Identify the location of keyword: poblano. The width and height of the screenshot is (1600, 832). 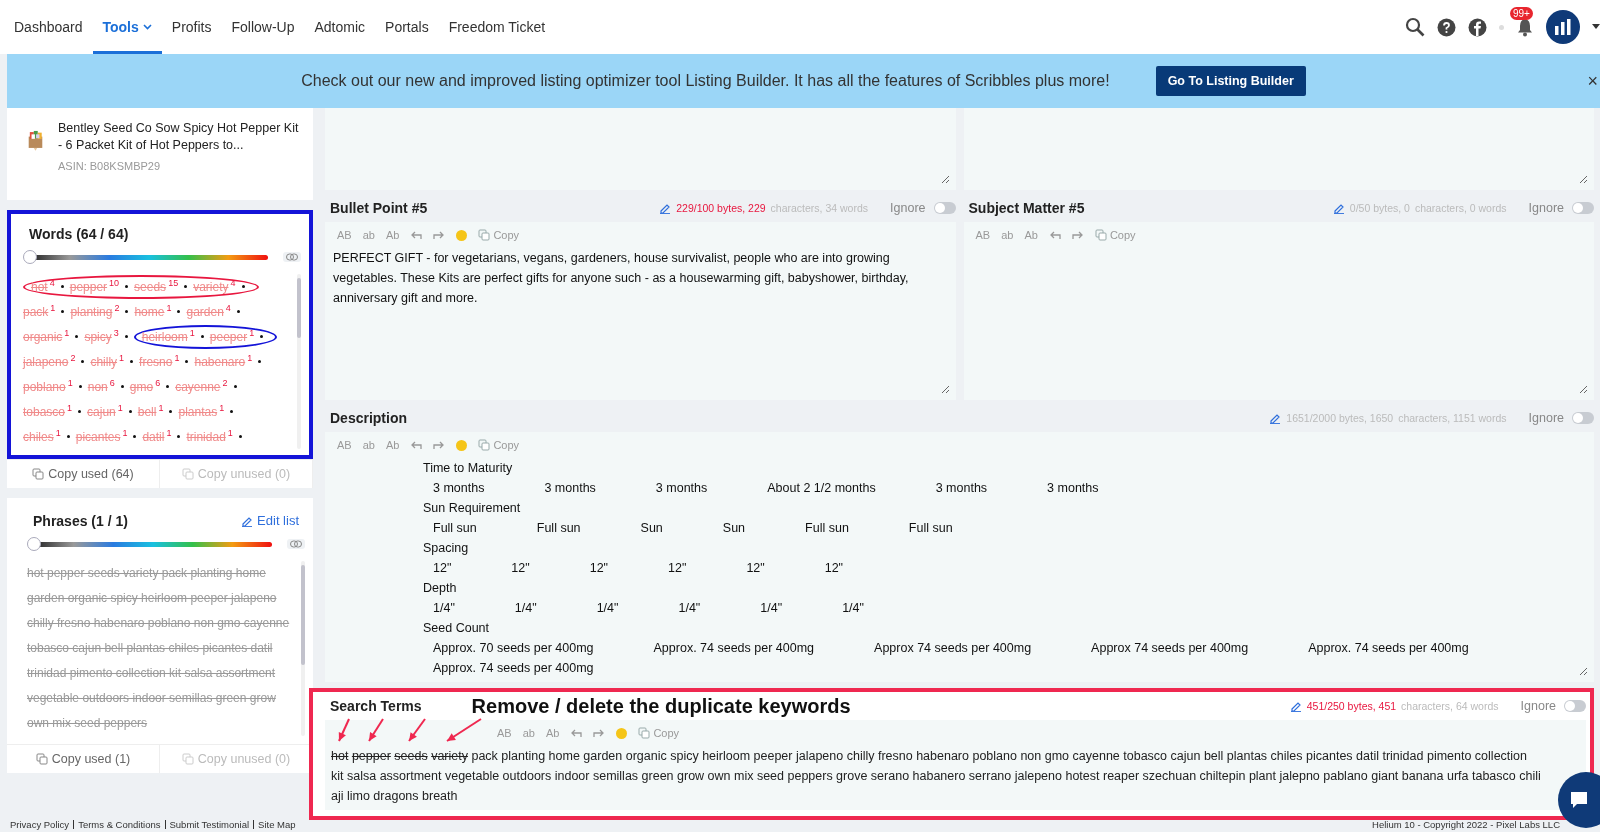
(44, 386).